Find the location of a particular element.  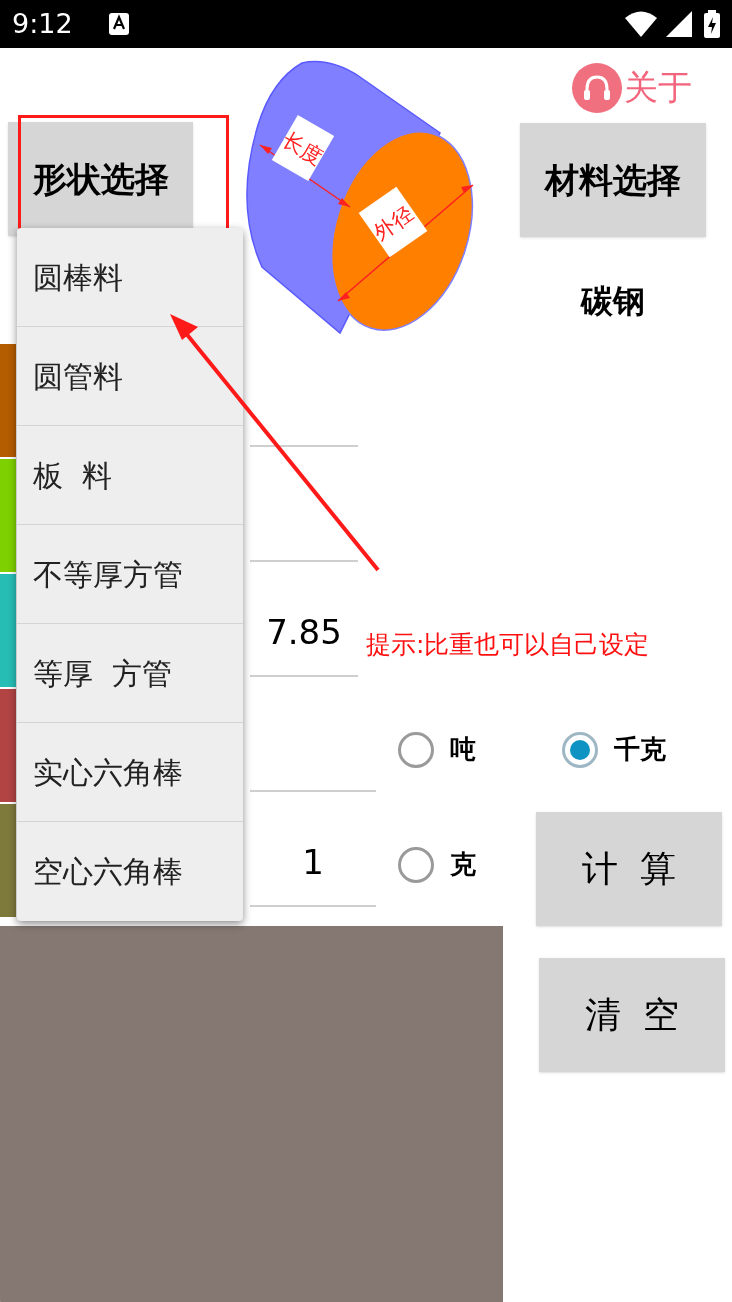

clear-button: 清 空 is located at coordinates (632, 1015).